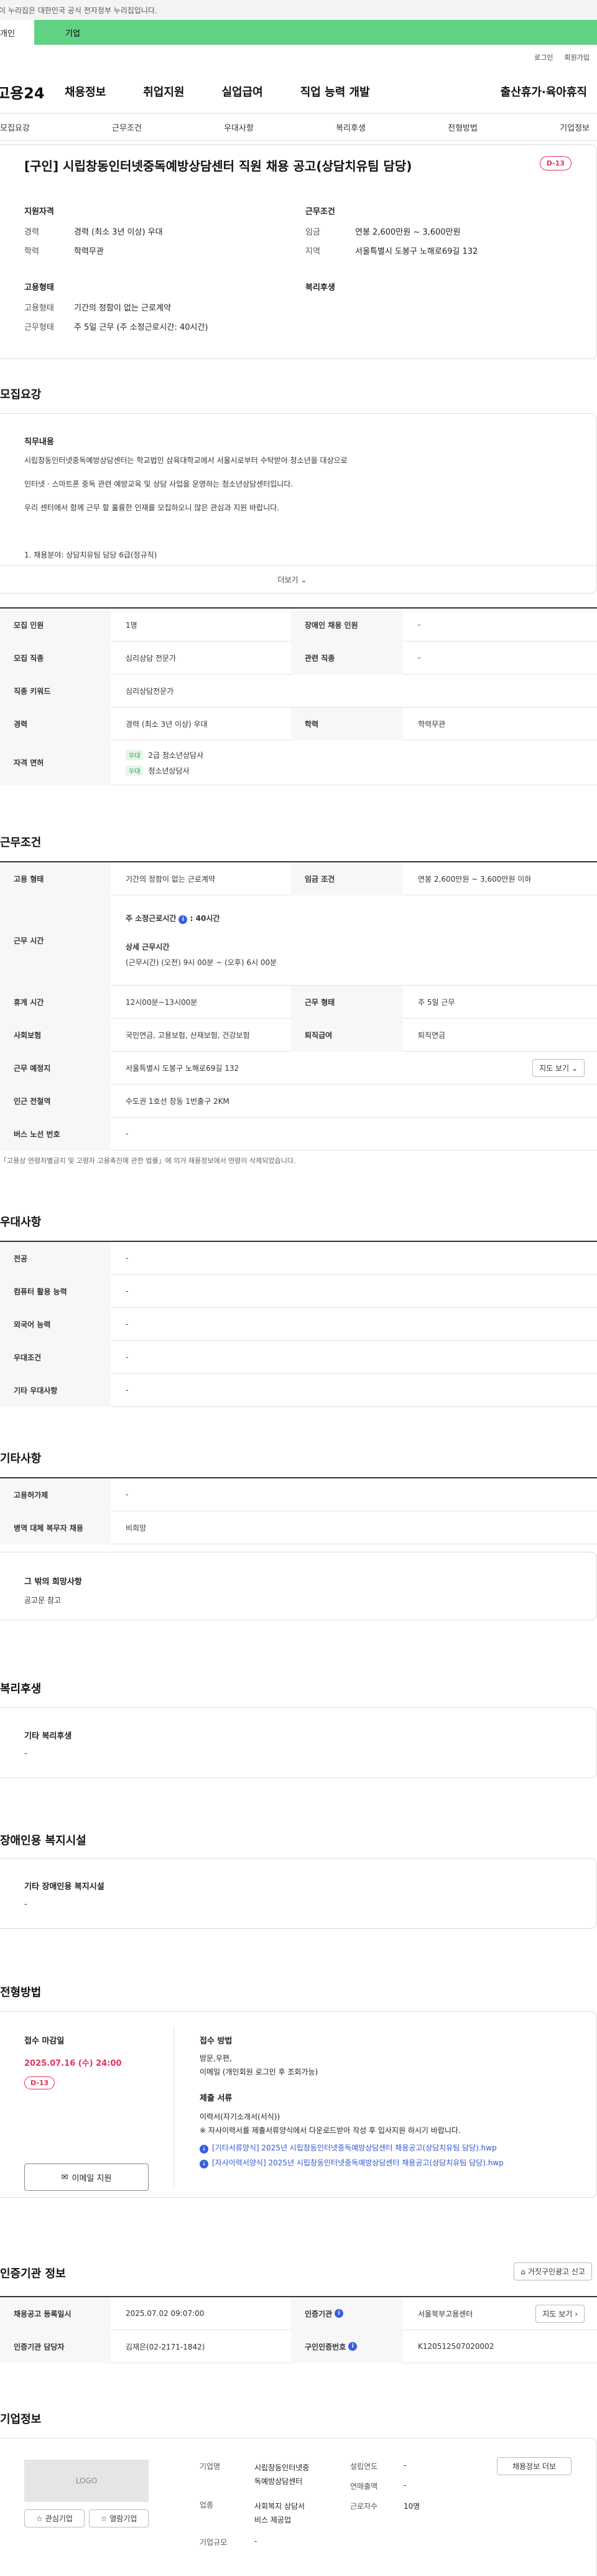  What do you see at coordinates (55, 878) in the screenshot?
I see `cell-label: 고용 형태` at bounding box center [55, 878].